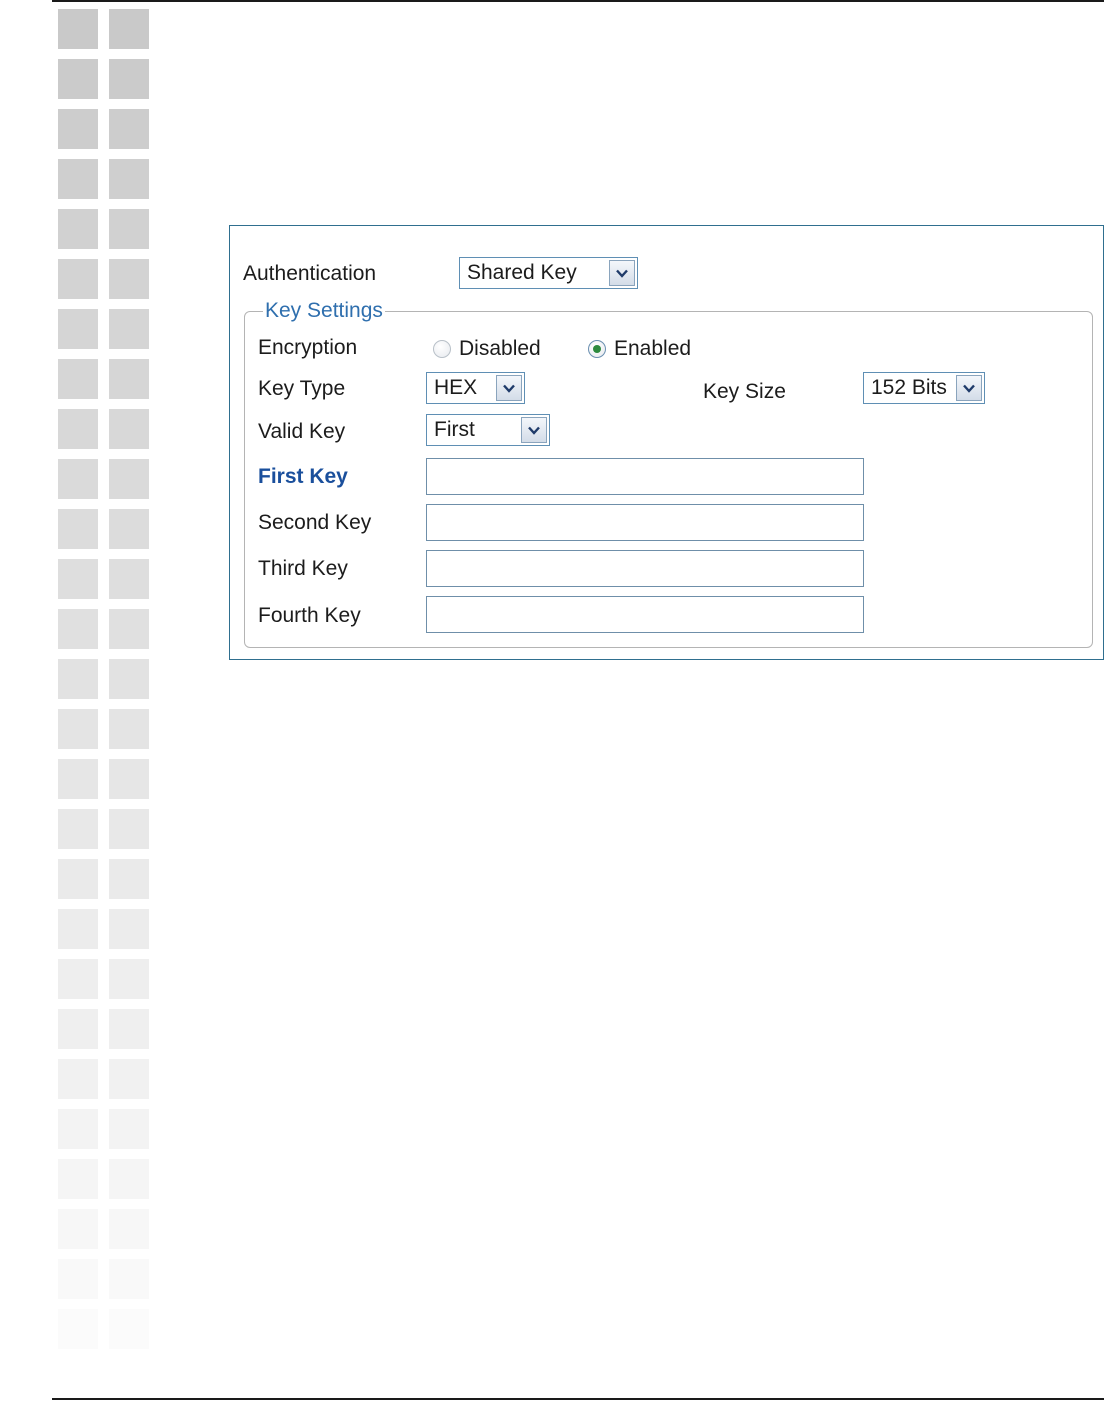 The height and width of the screenshot is (1401, 1104). What do you see at coordinates (302, 388) in the screenshot?
I see `key-type-label: Key Type` at bounding box center [302, 388].